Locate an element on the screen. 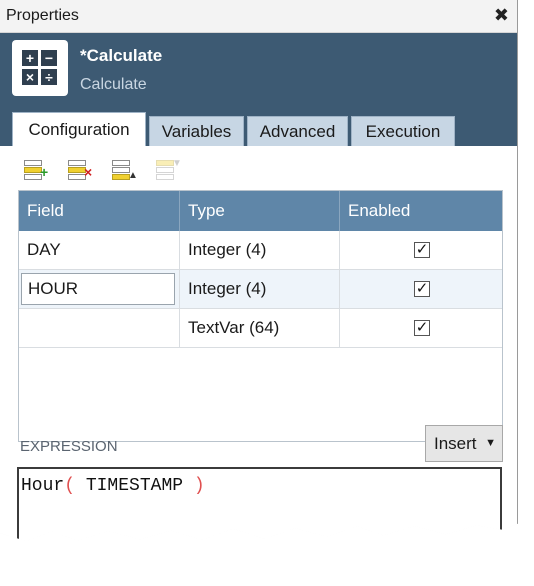 The width and height of the screenshot is (534, 586). cell-field: HOUR is located at coordinates (99, 289).